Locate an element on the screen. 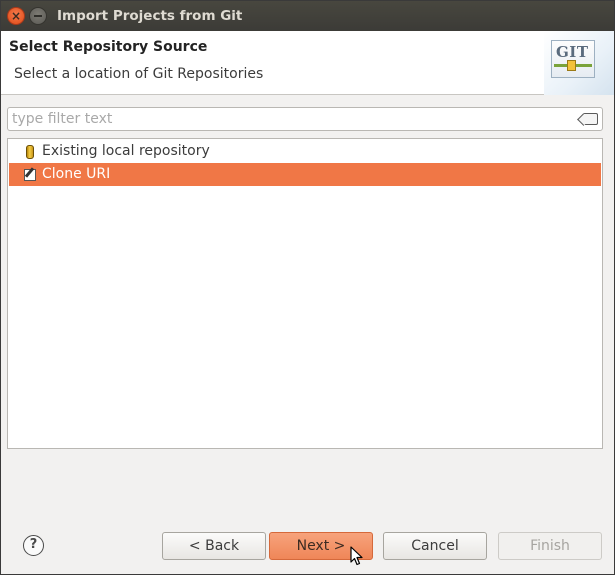 This screenshot has height=575, width=615. minimize-icon is located at coordinates (38, 16).